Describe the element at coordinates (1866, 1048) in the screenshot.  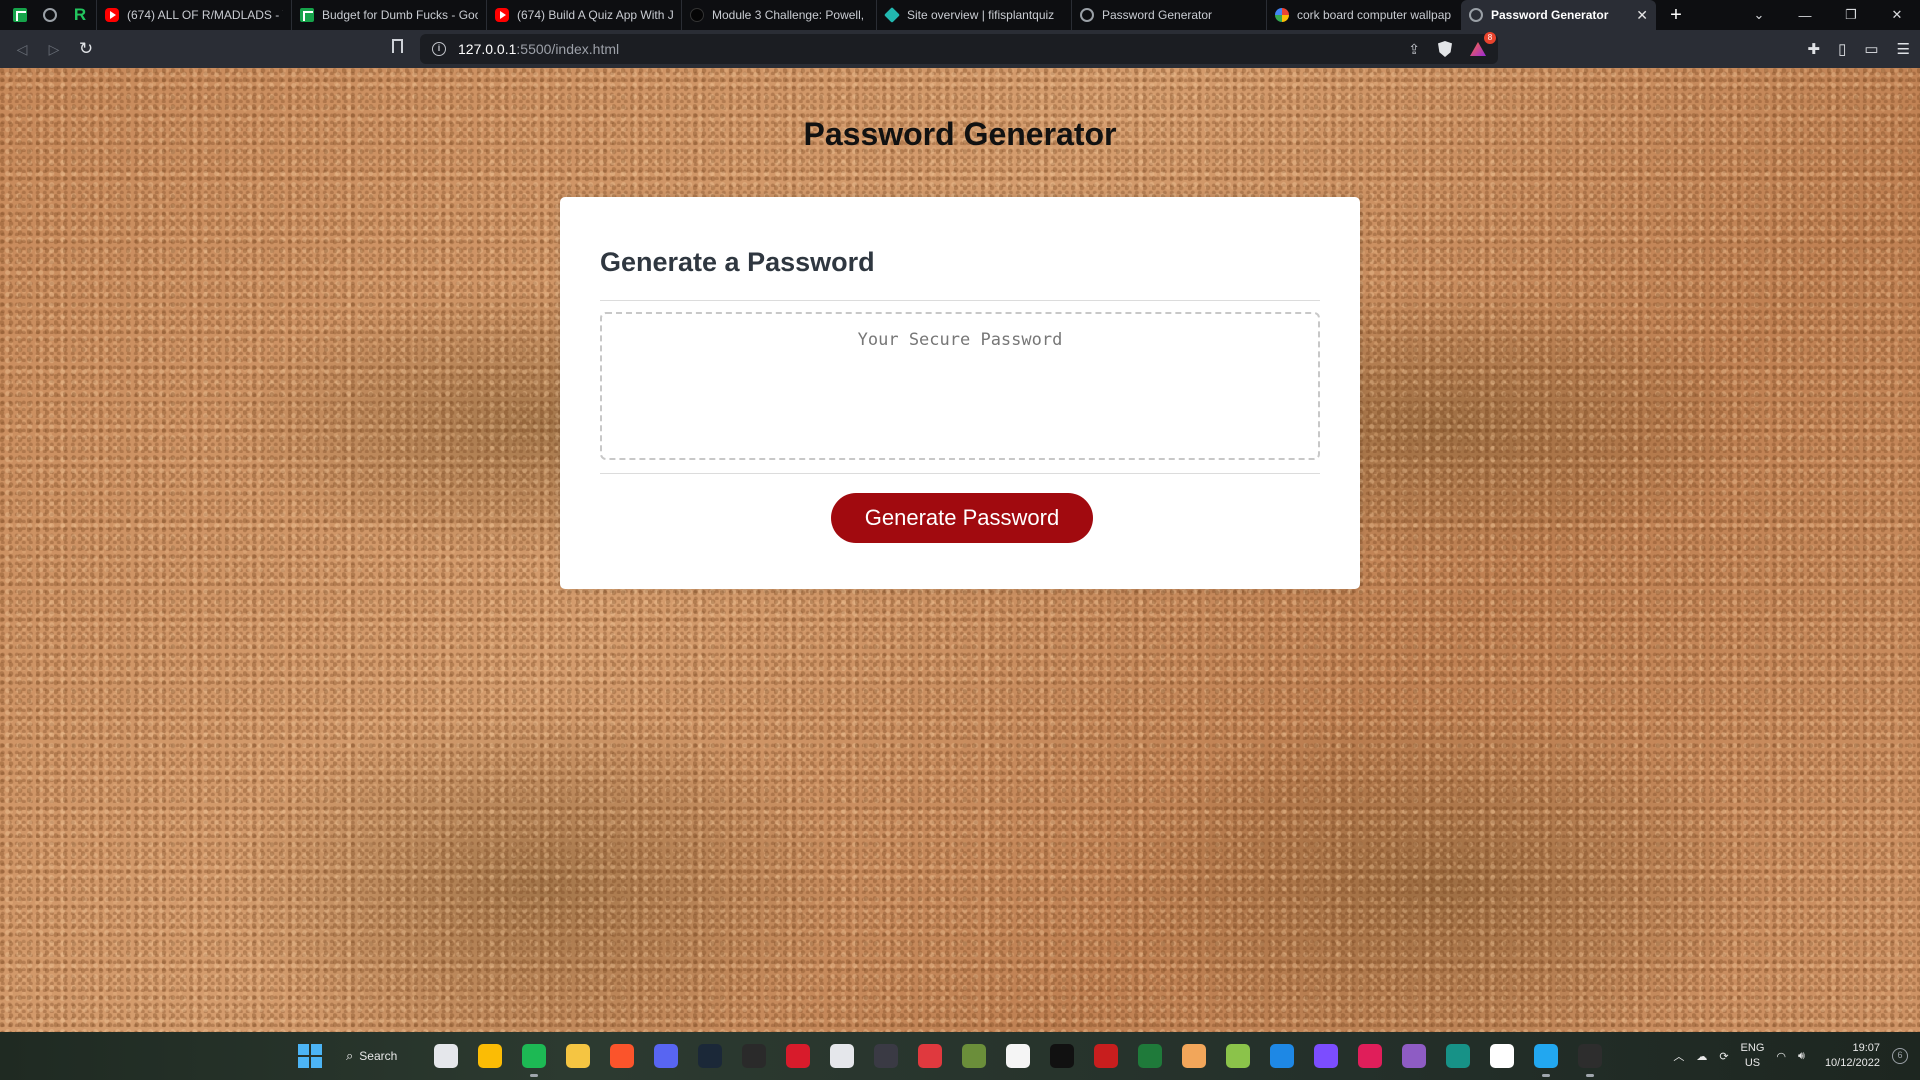
I see `clock-time: 19:07` at that location.